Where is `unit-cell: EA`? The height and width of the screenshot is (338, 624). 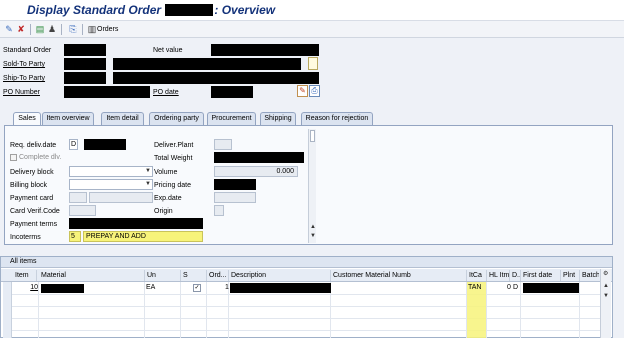
unit-cell: EA is located at coordinates (150, 288).